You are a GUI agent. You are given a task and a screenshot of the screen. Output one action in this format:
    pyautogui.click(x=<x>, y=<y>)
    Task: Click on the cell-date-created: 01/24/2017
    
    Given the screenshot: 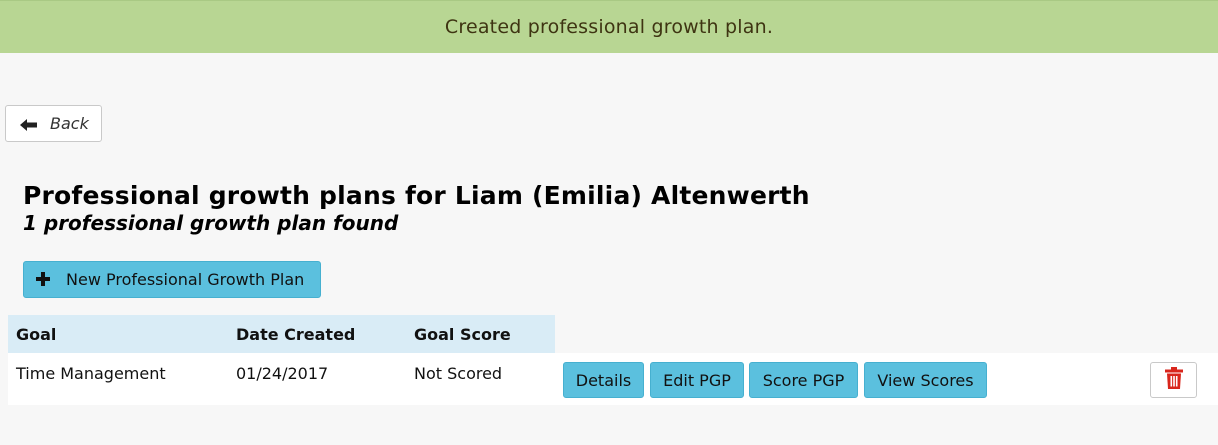 What is the action you would take?
    pyautogui.click(x=282, y=373)
    